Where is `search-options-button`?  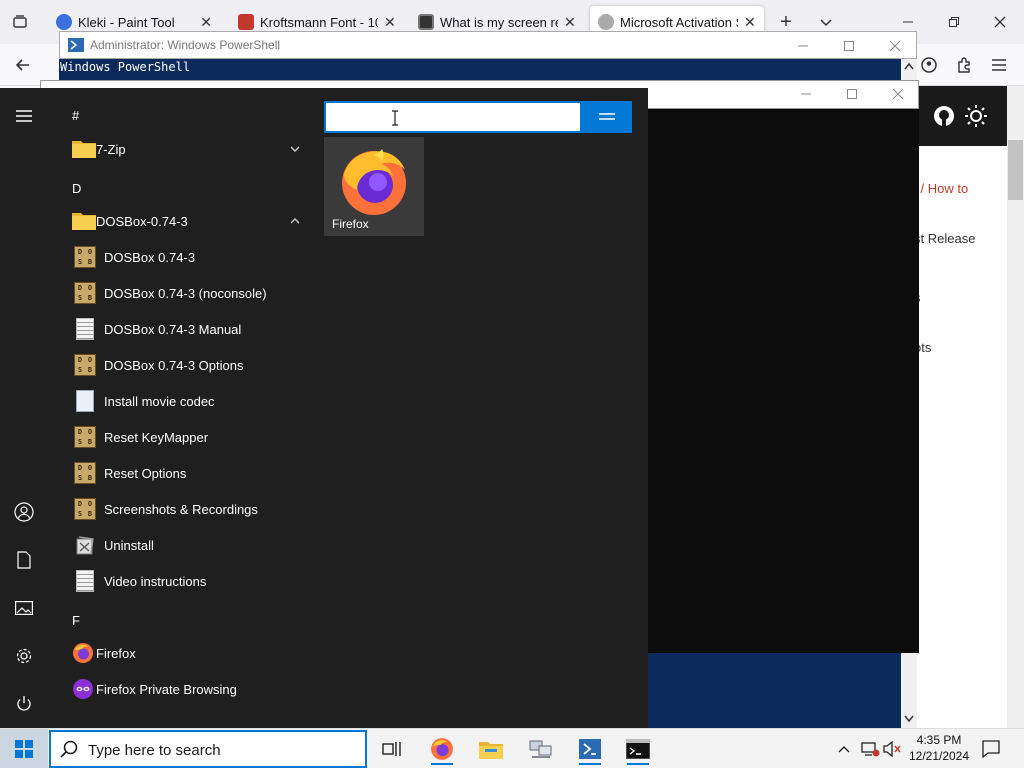
search-options-button is located at coordinates (607, 117).